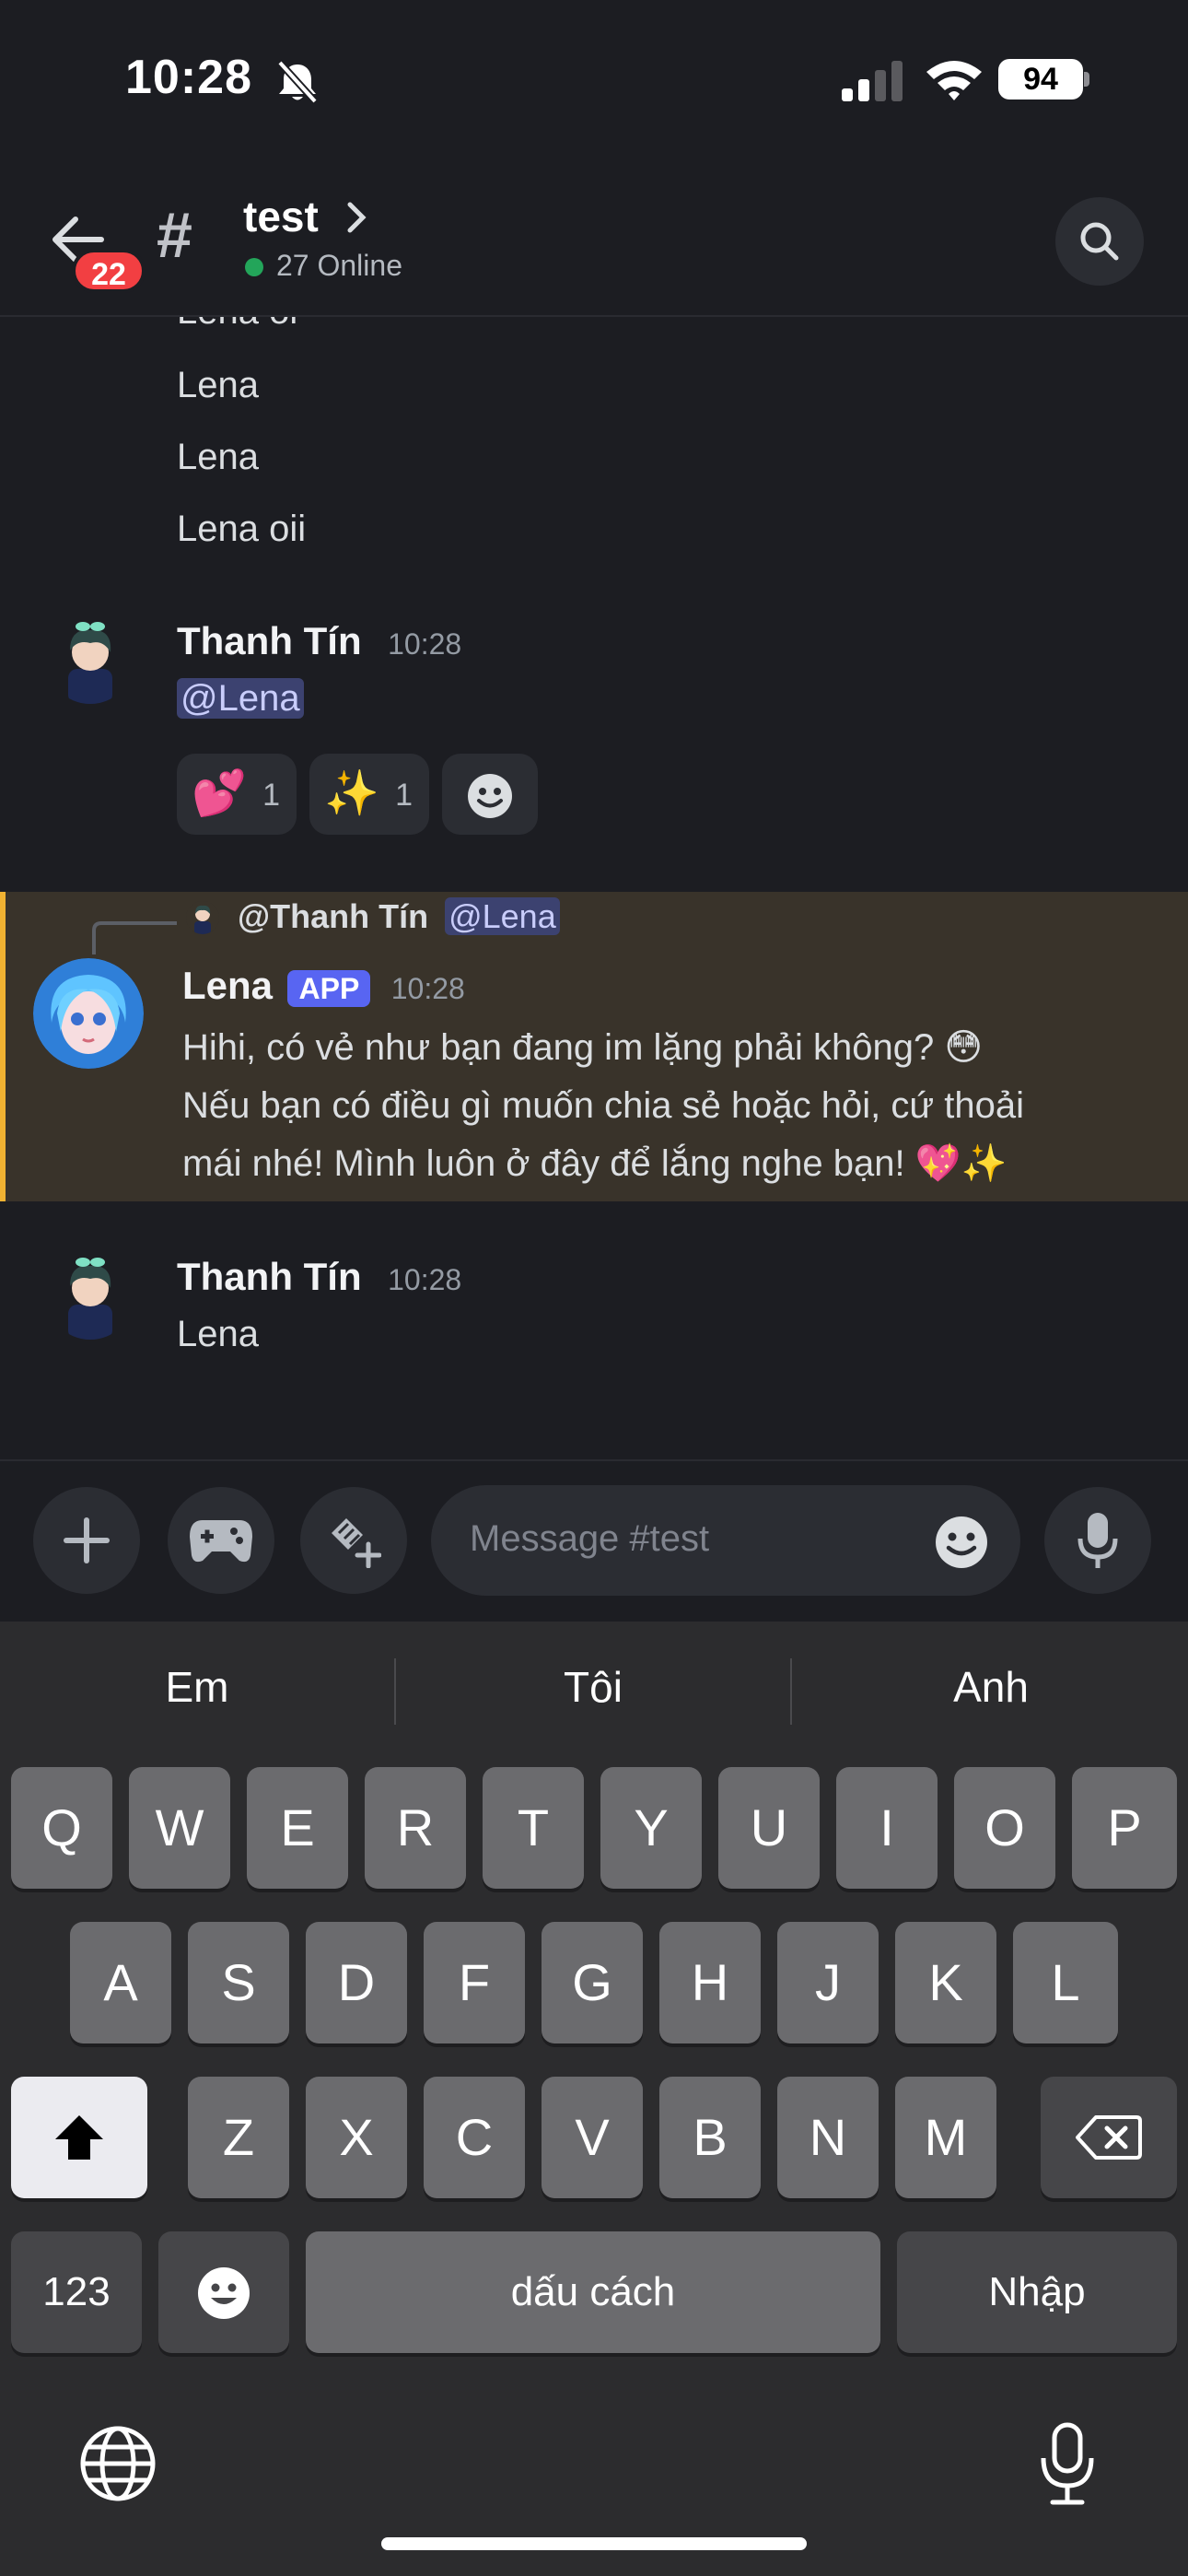  What do you see at coordinates (592, 2137) in the screenshot?
I see `key-v: V` at bounding box center [592, 2137].